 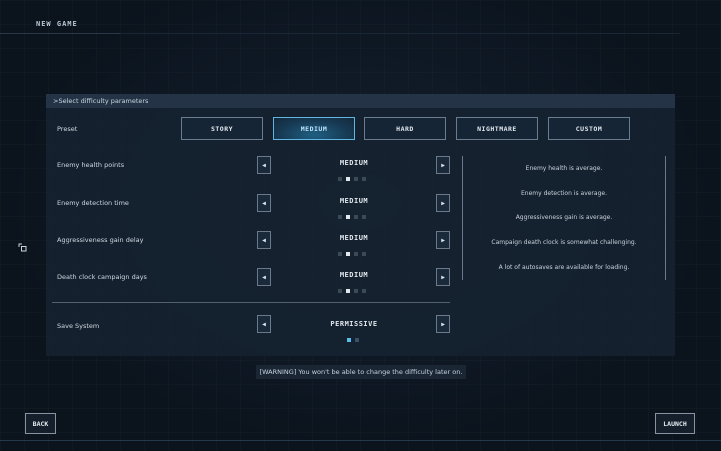 What do you see at coordinates (563, 193) in the screenshot?
I see `description-line: Enemy detection is average.` at bounding box center [563, 193].